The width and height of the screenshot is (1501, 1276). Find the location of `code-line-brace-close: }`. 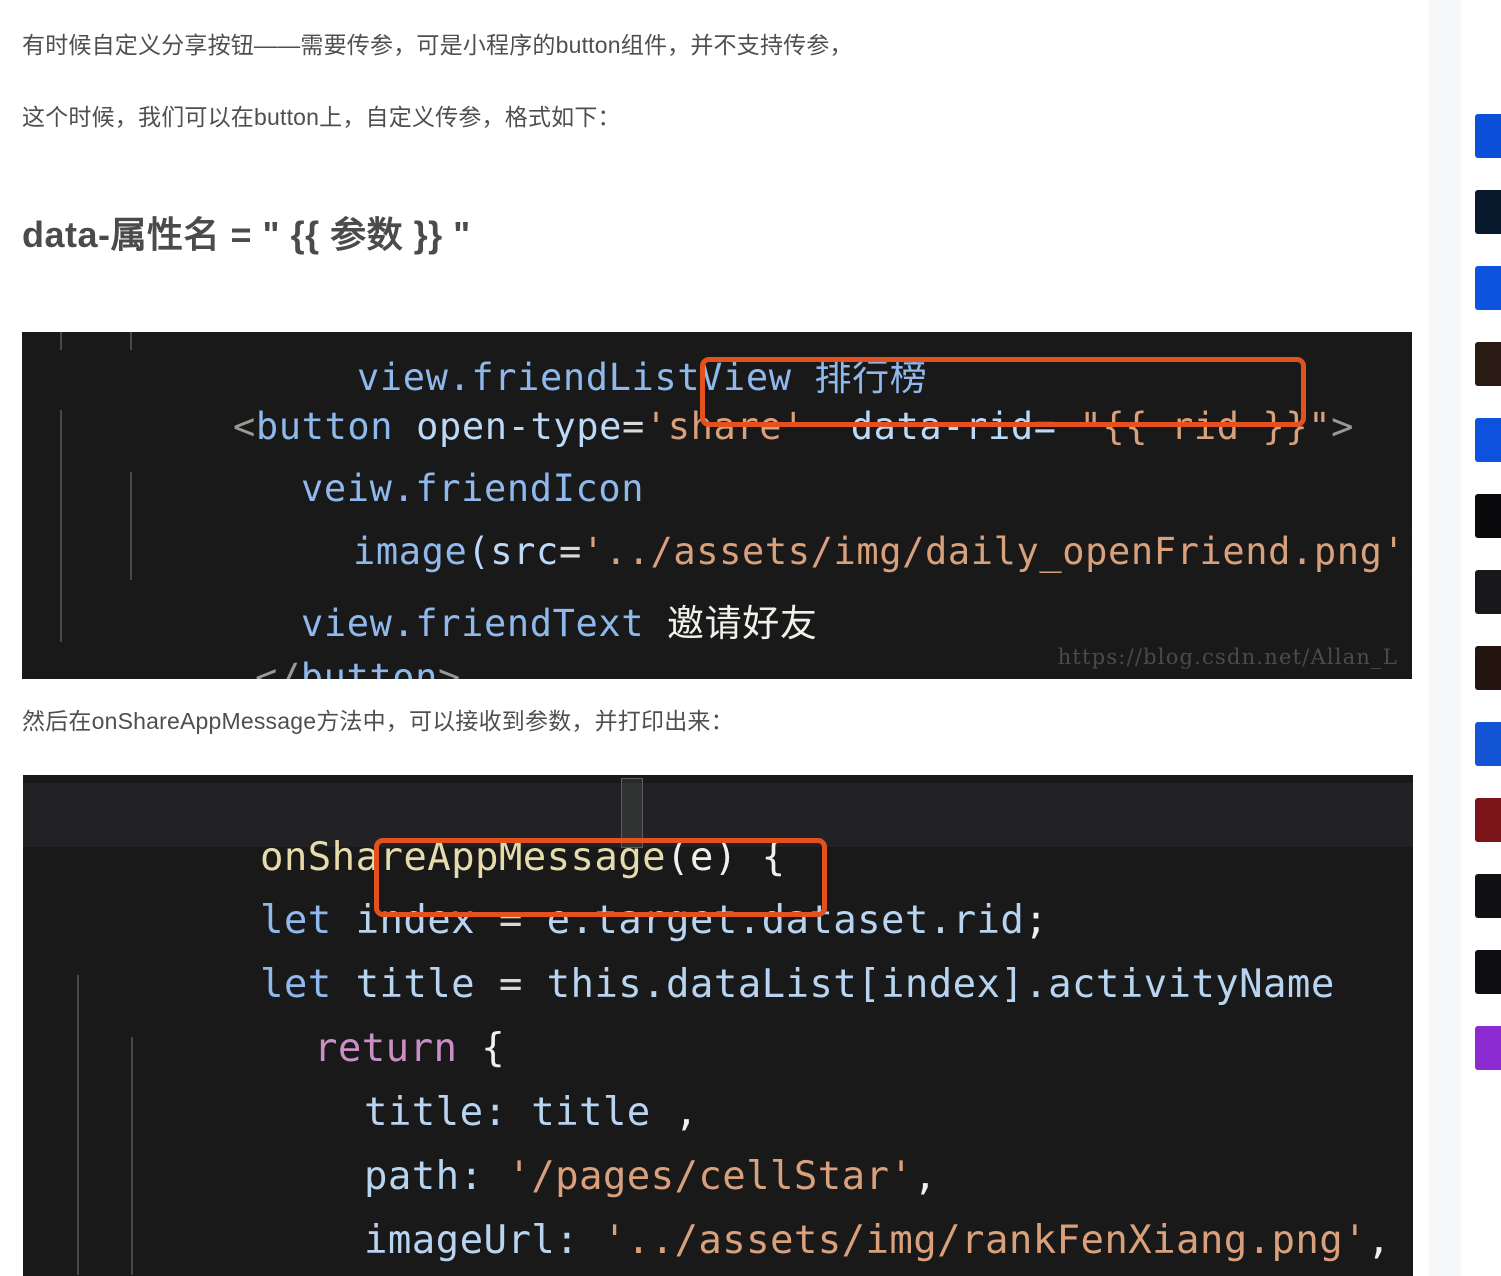

code-line-brace-close: } is located at coordinates (240, 1256).